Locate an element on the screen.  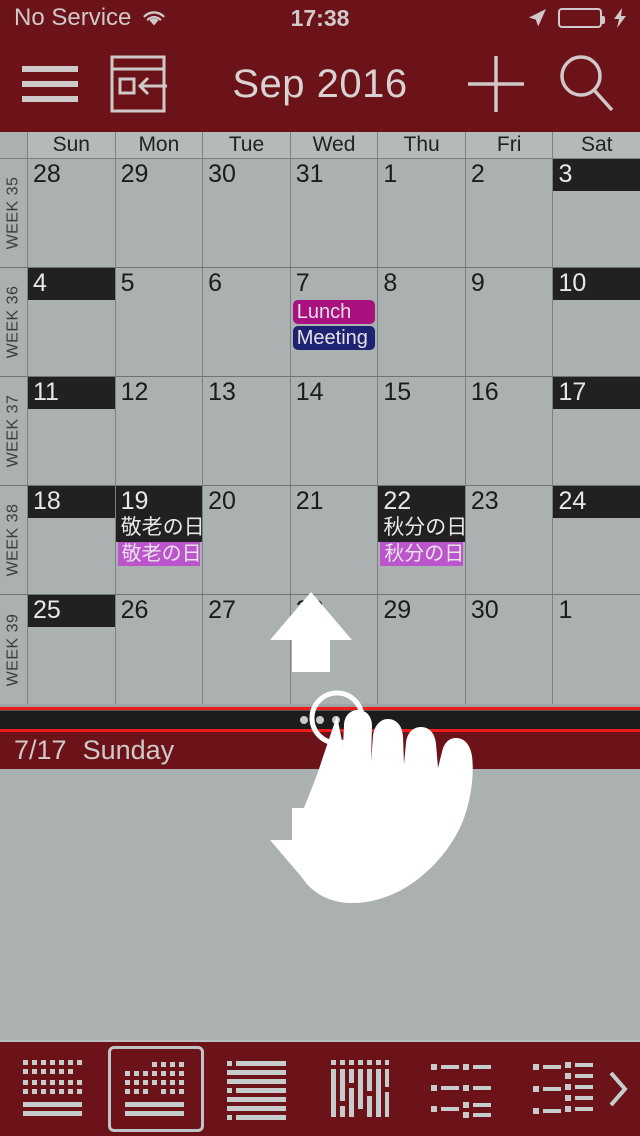
day-cell-header: 21 is located at coordinates (334, 502).